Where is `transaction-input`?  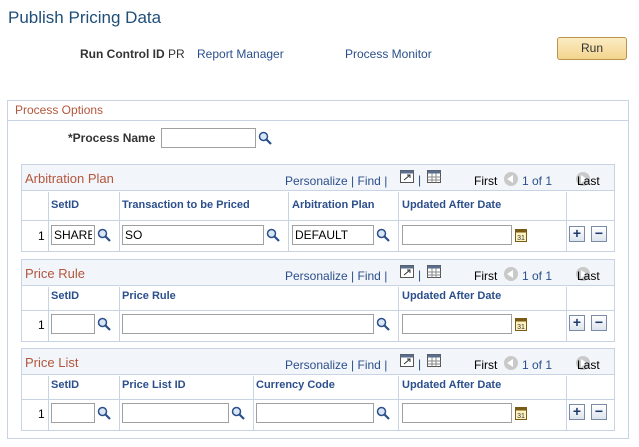 transaction-input is located at coordinates (193, 235).